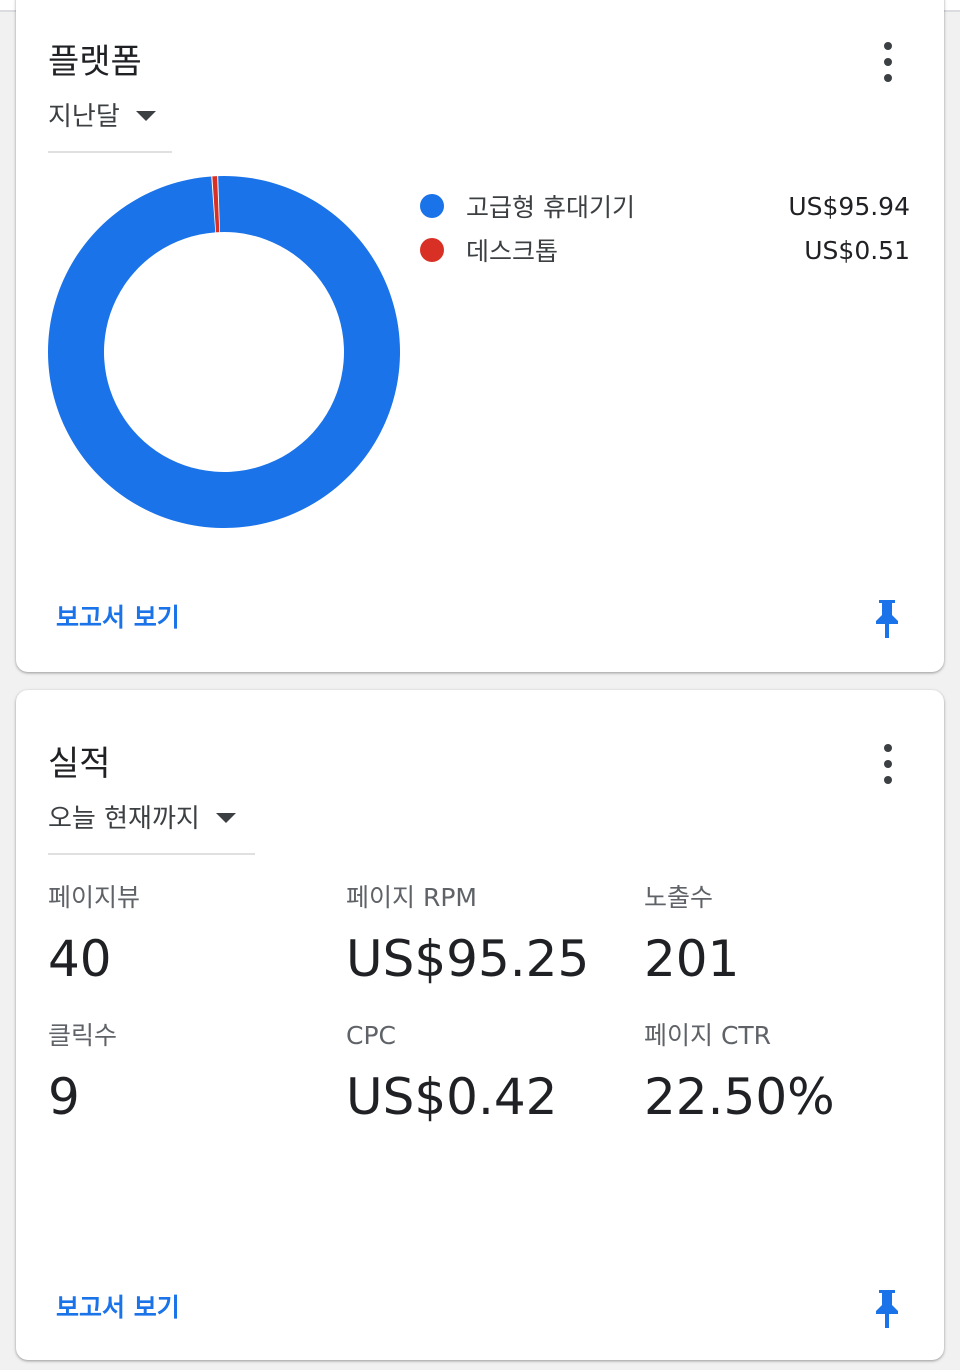  I want to click on metric-pageviews: 페이지뷰 40, so click(197, 939).